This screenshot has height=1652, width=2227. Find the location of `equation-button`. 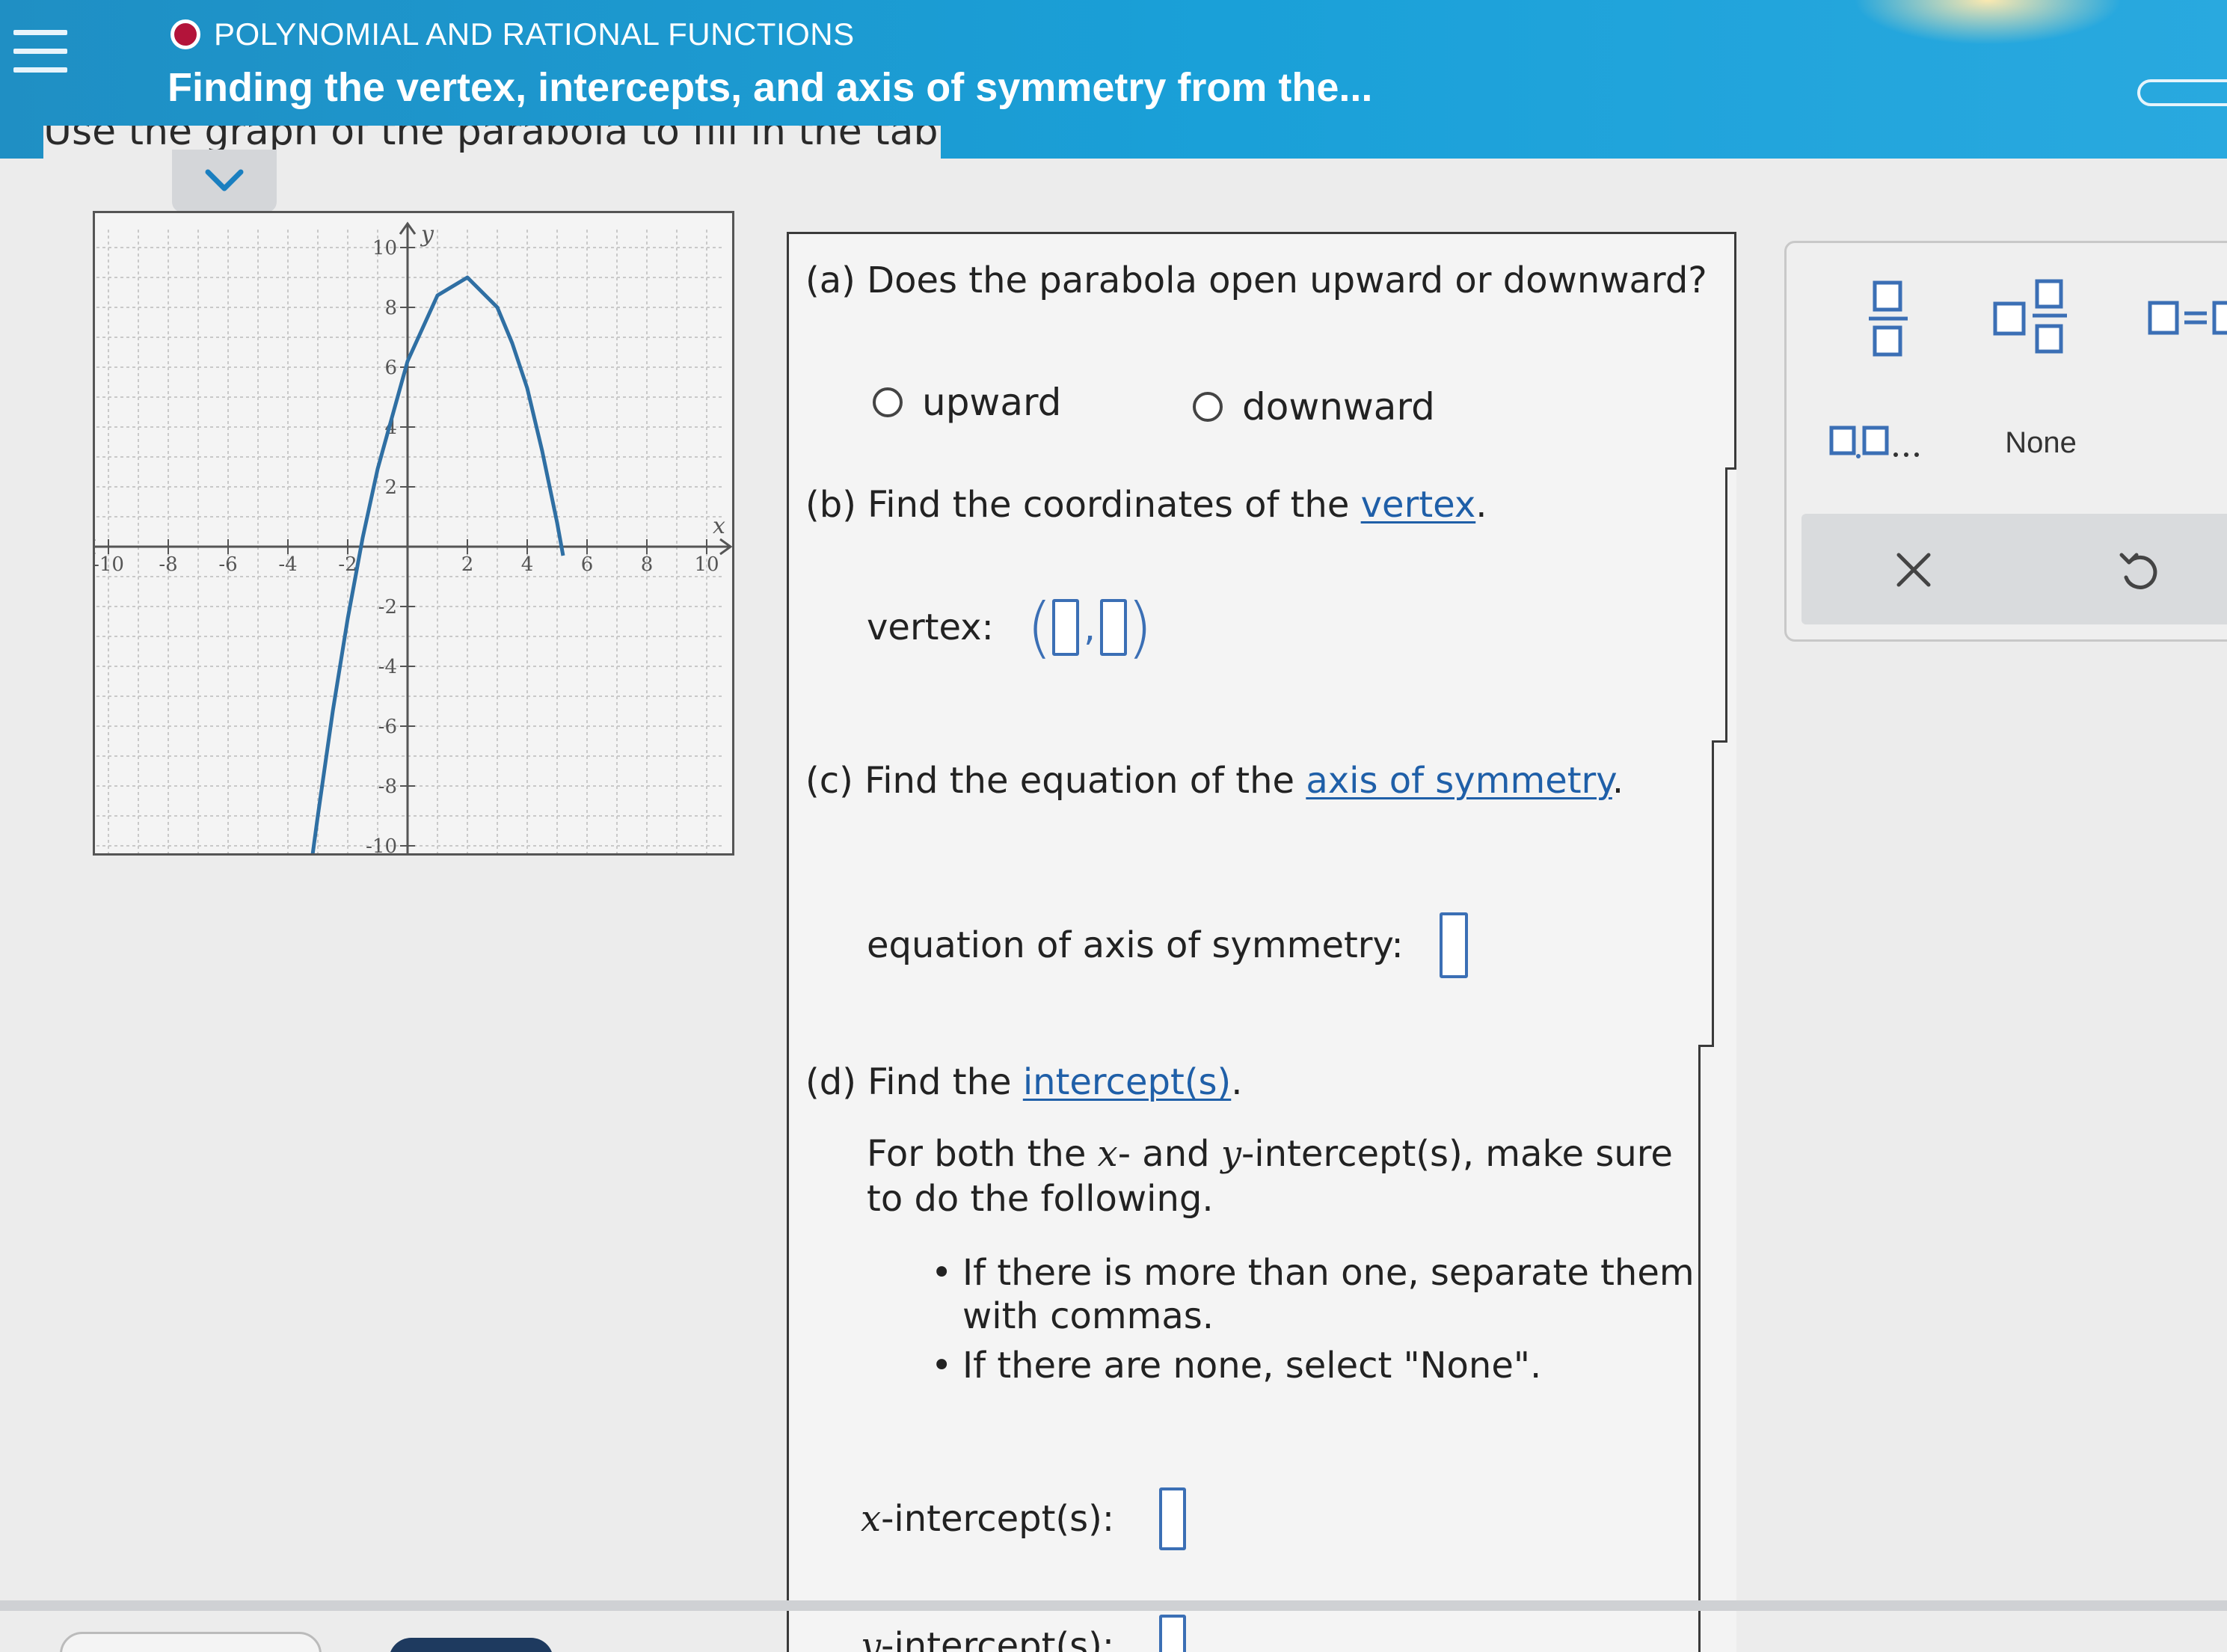

equation-button is located at coordinates (2186, 318).